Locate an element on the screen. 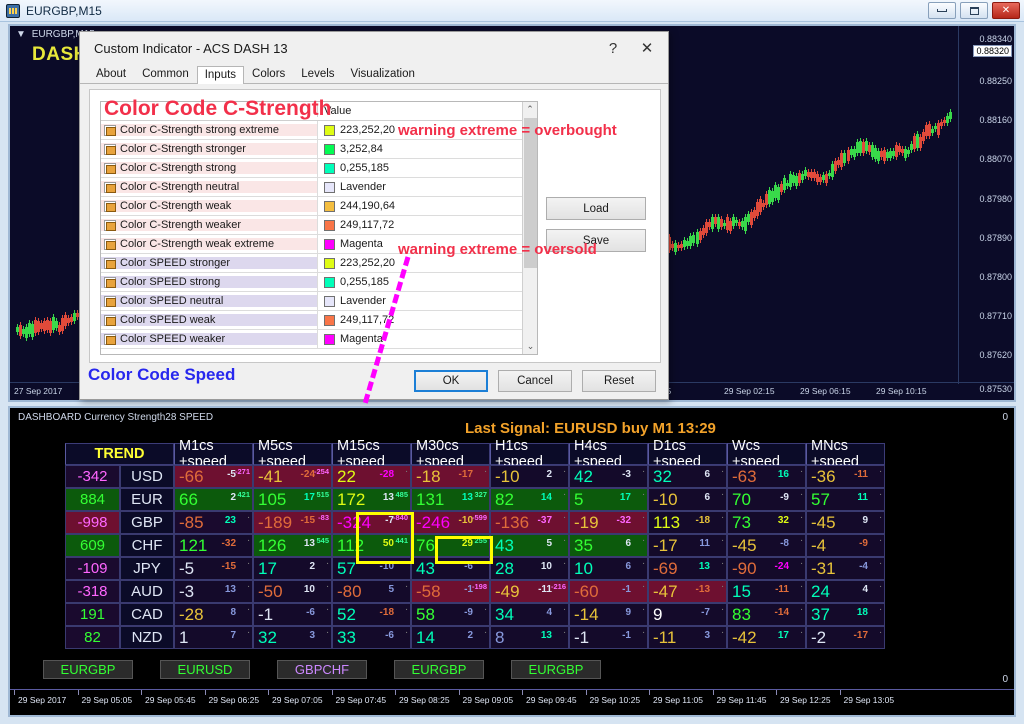 Image resolution: width=1024 pixels, height=724 pixels. strength-cell: -90 -24 · is located at coordinates (766, 568).